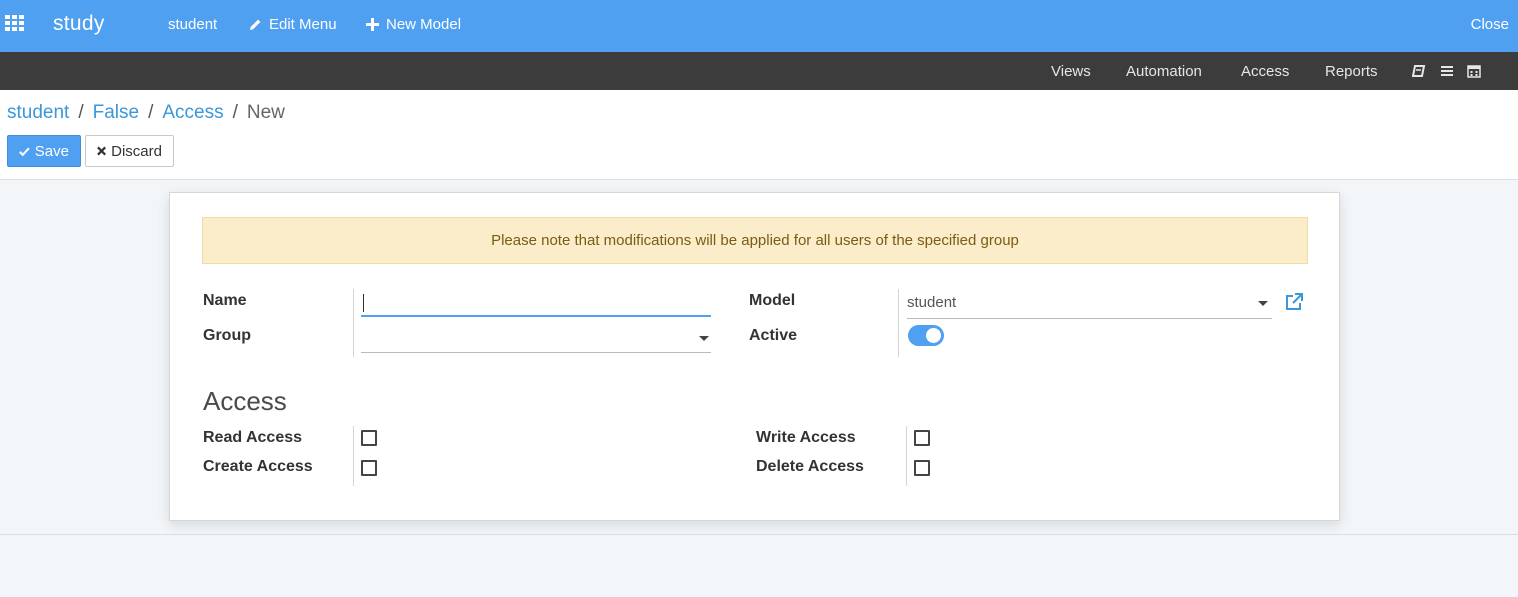  What do you see at coordinates (759, 71) in the screenshot?
I see `studio-subbar: Views Automation Access Reports` at bounding box center [759, 71].